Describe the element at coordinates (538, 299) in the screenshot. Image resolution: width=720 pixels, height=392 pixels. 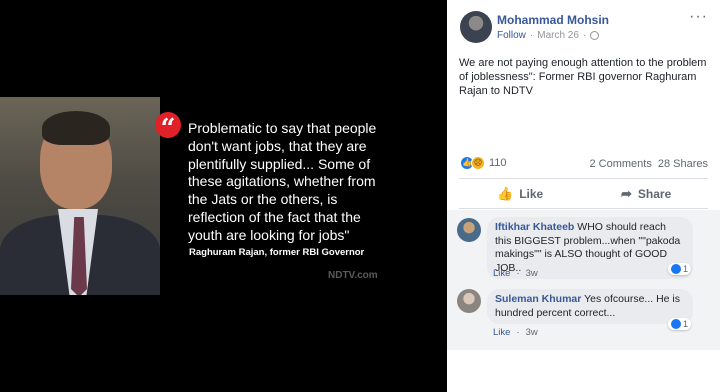
I see `commenter-name: Suleman Khumar` at that location.